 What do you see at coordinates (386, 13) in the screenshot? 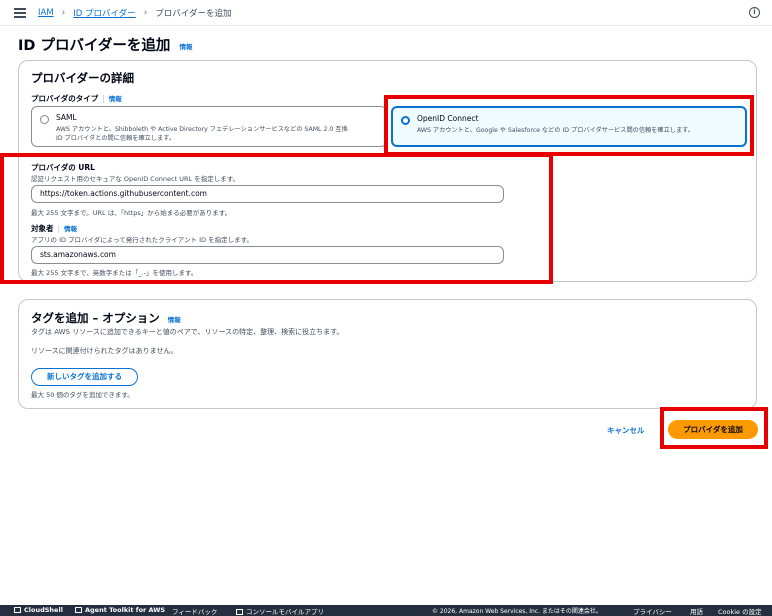
I see `top-navigation: IAM › ID プロバイダー › プロバイダーを追加 i` at bounding box center [386, 13].